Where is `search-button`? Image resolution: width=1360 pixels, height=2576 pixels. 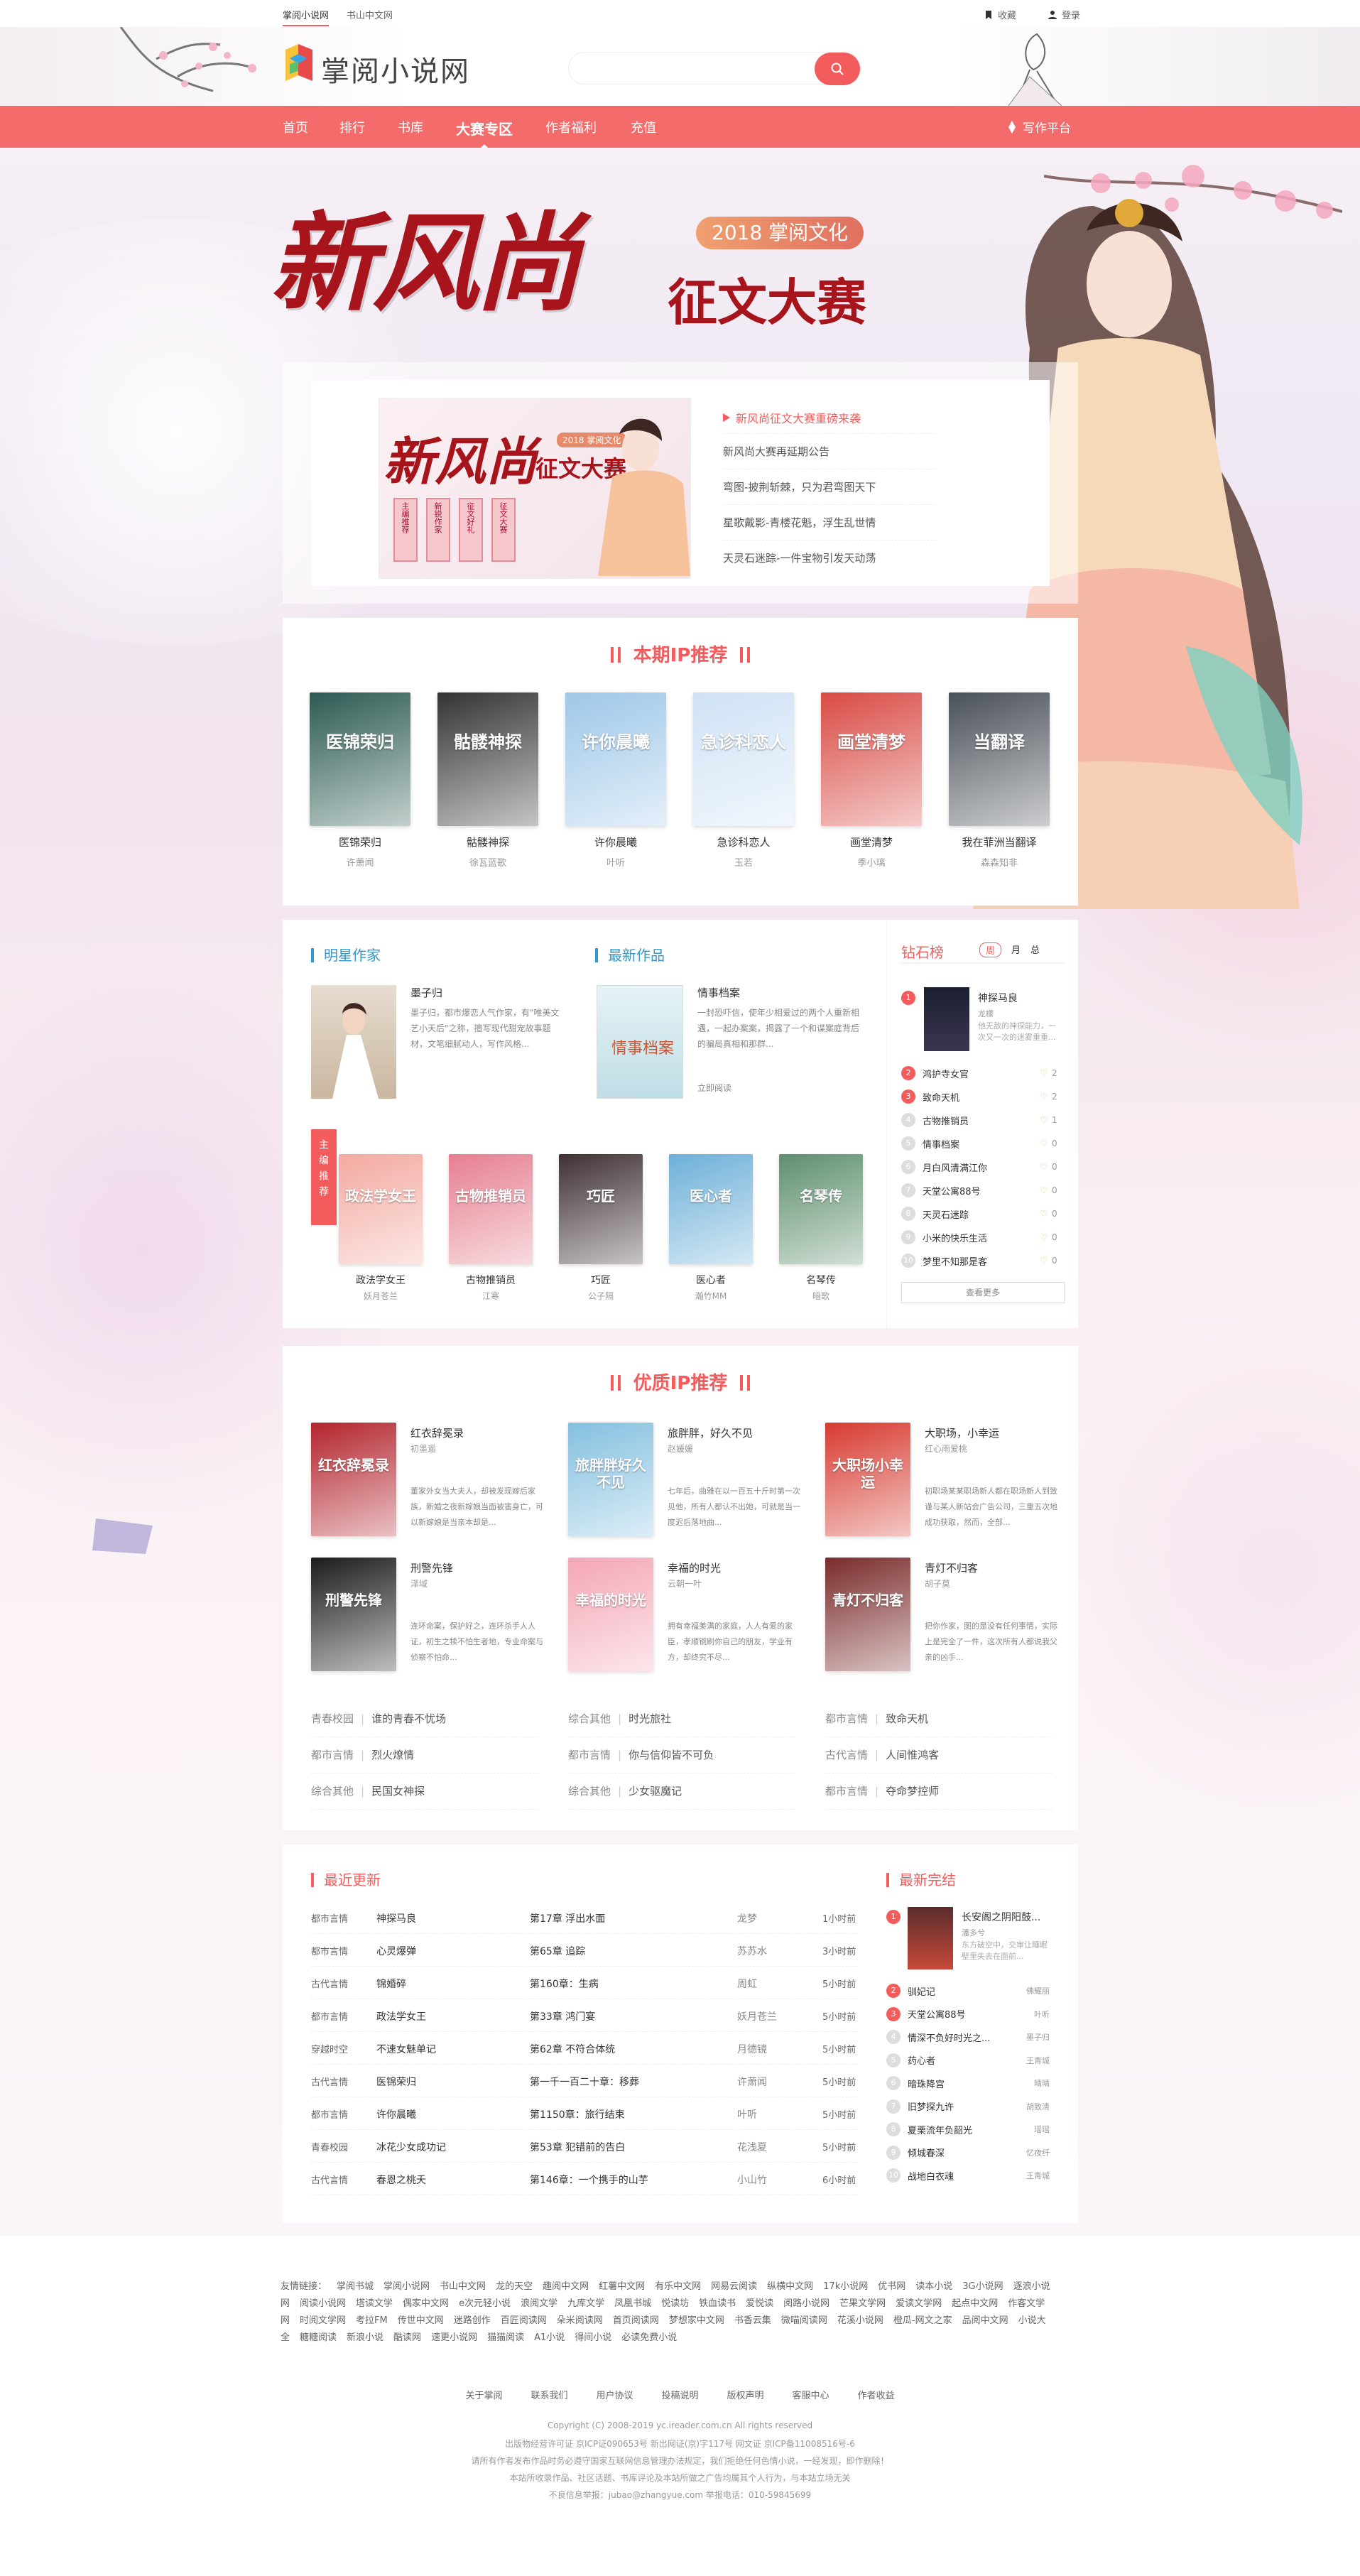
search-button is located at coordinates (838, 69).